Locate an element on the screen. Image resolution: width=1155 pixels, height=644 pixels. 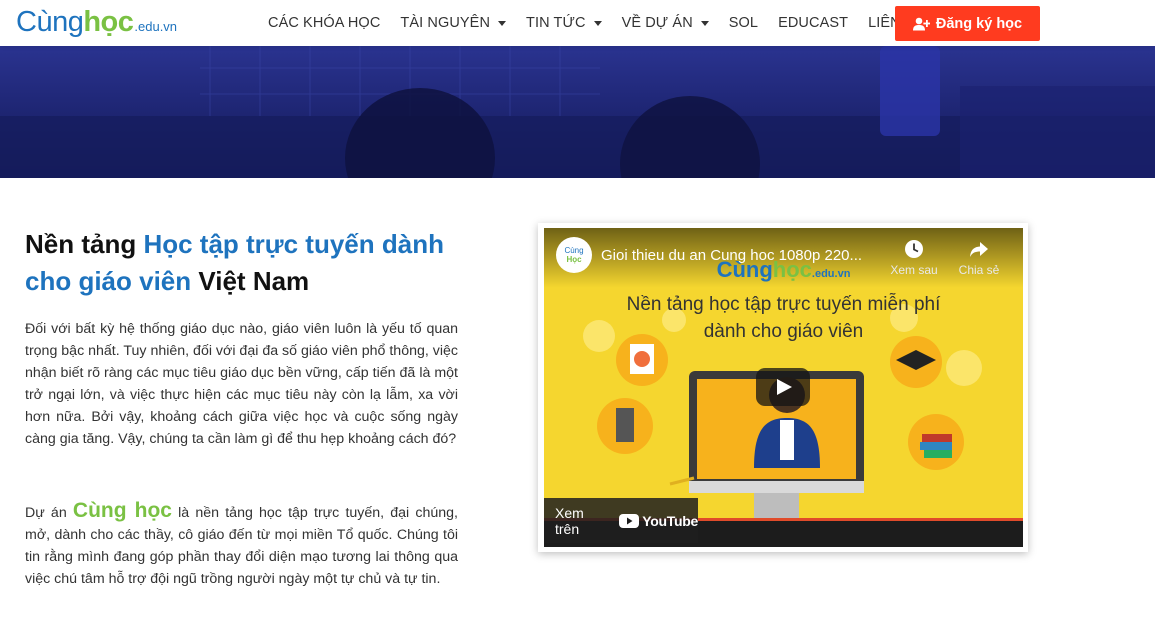
inline-brand-name: Cùng học is located at coordinates (122, 510).